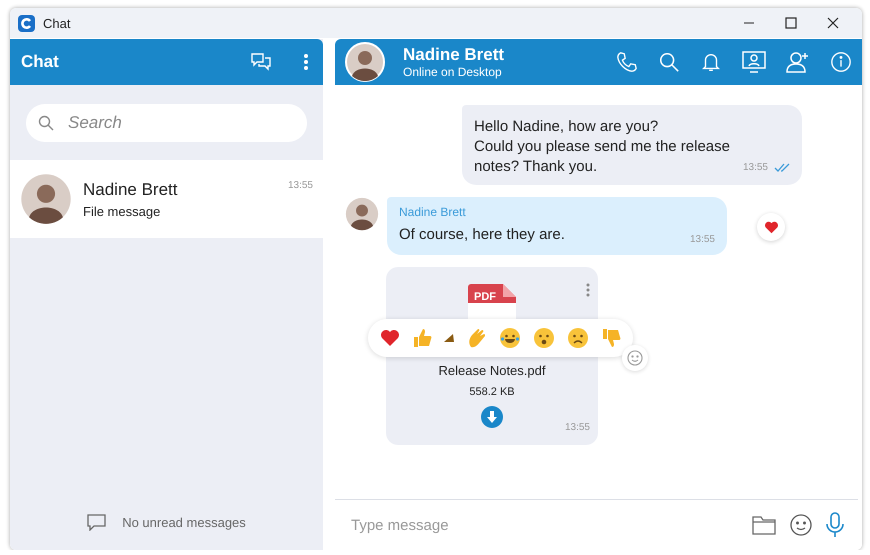 The width and height of the screenshot is (870, 555). I want to click on emoji-button, so click(635, 358).